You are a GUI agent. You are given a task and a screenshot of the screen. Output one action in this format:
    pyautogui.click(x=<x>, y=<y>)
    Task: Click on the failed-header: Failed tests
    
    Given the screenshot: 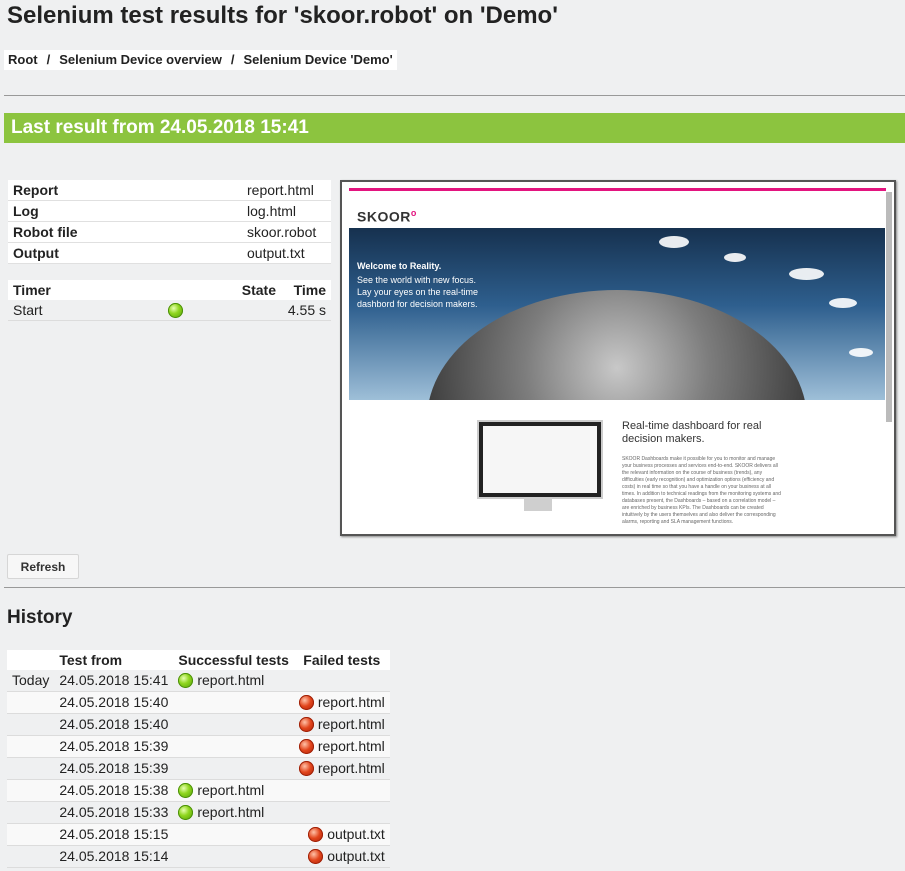 What is the action you would take?
    pyautogui.click(x=342, y=660)
    